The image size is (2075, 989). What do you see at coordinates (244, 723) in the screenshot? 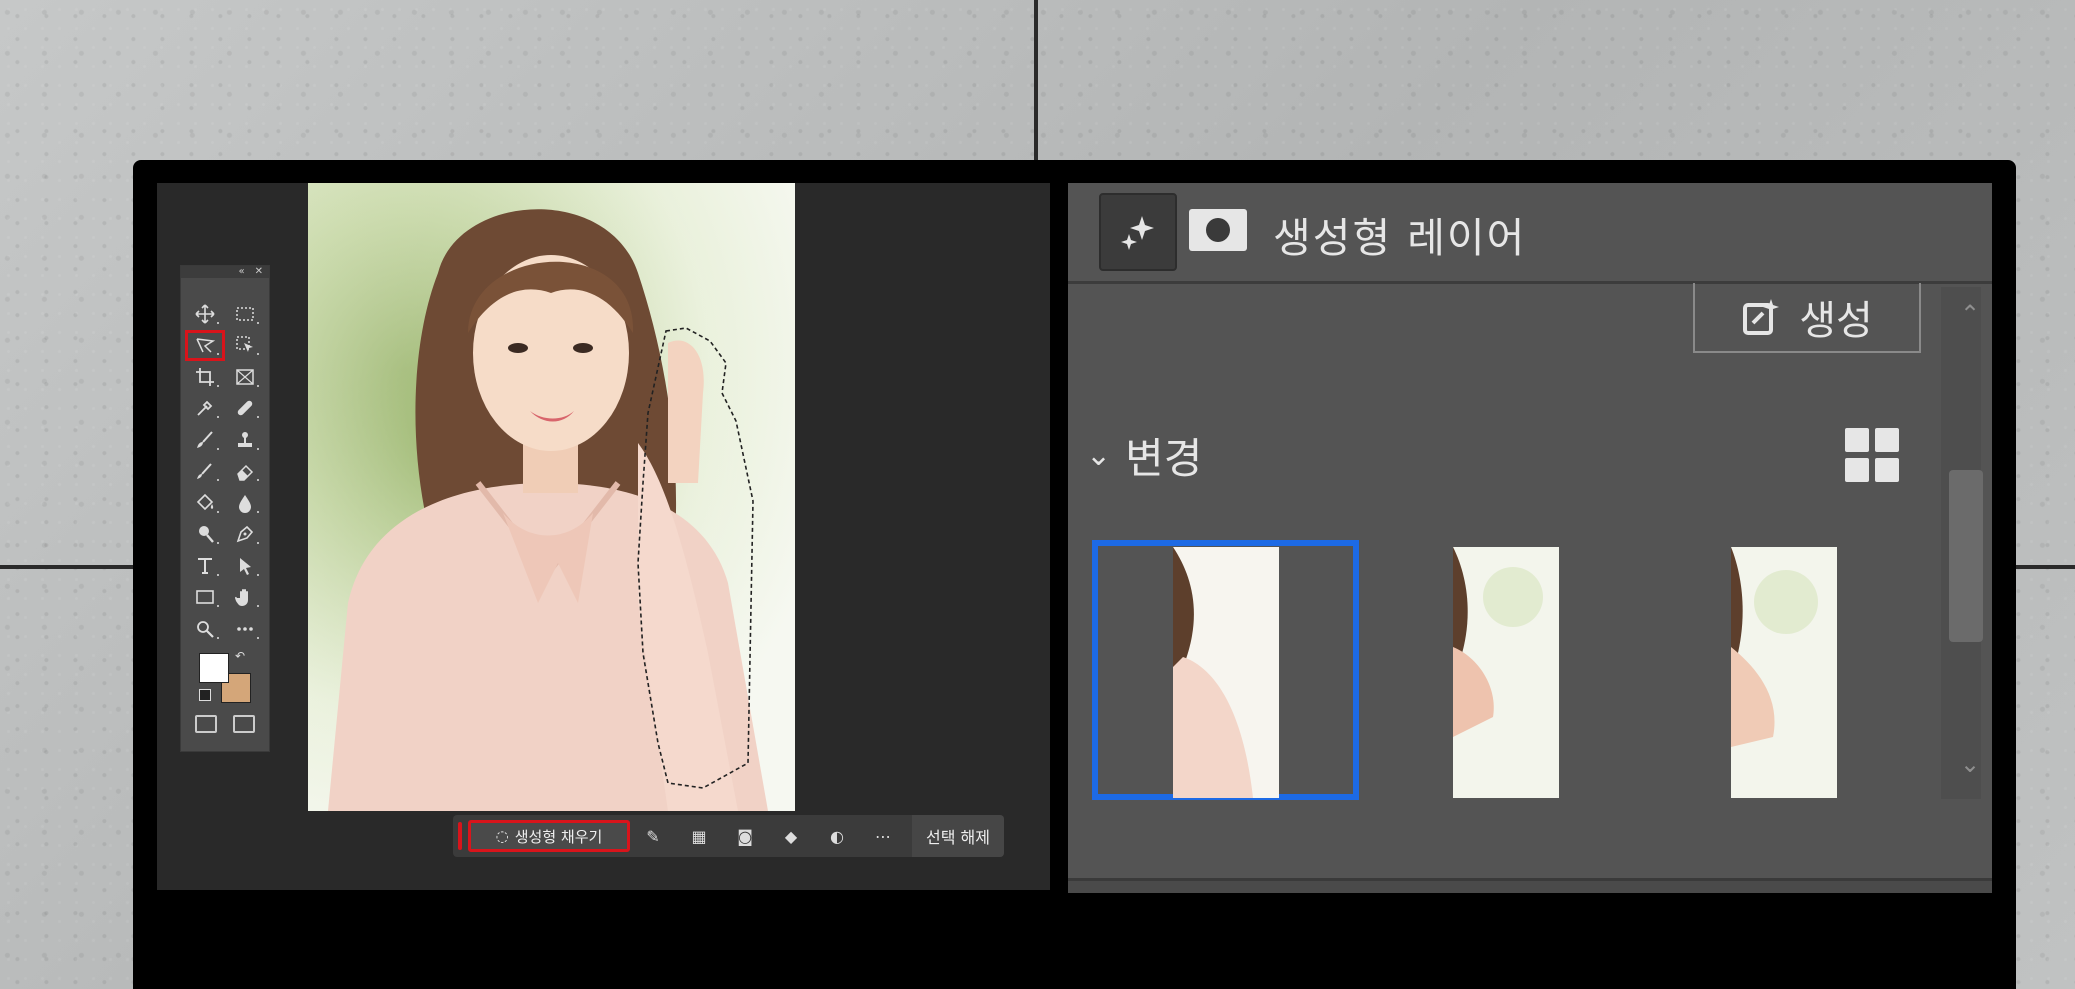
I see `screen-mode-icon` at bounding box center [244, 723].